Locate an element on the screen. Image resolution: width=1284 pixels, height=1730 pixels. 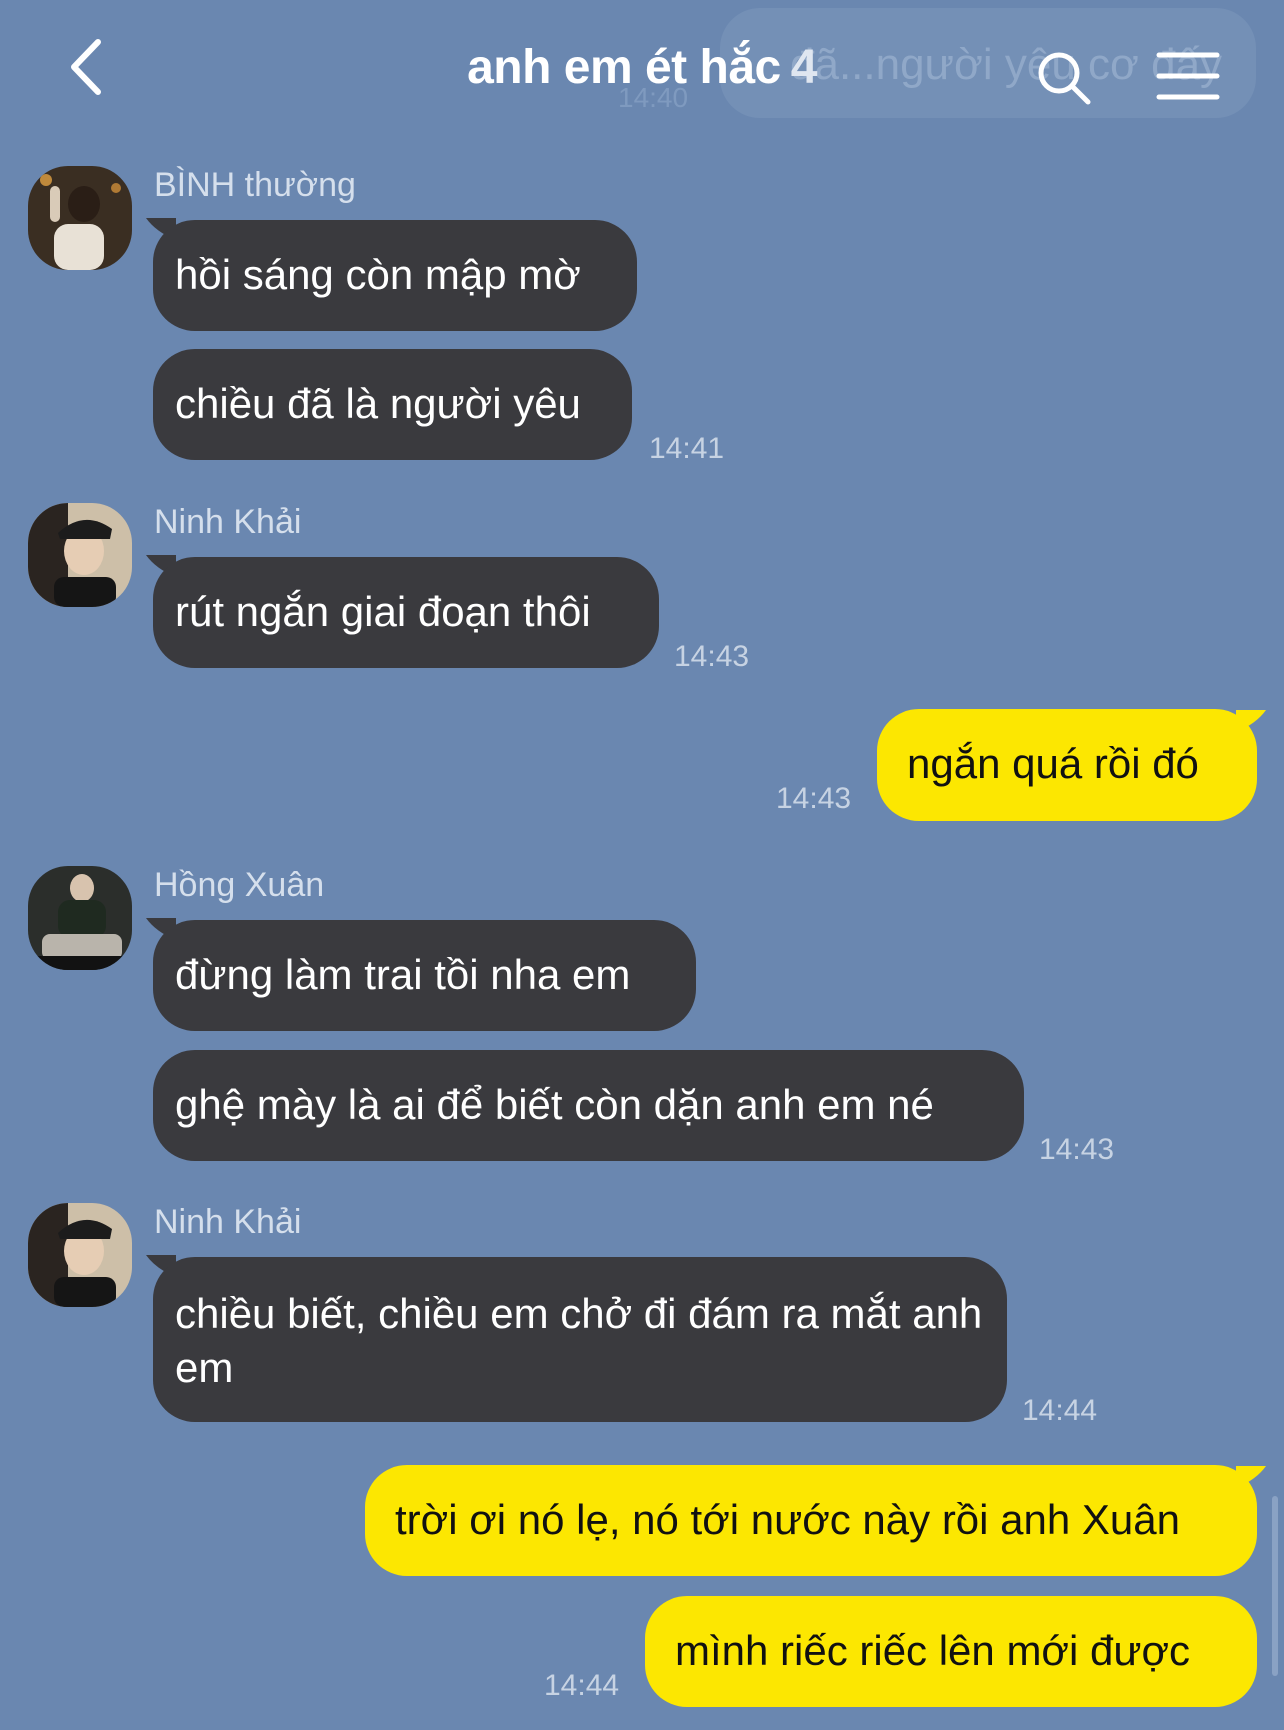
hamburger-menu-icon is located at coordinates (1188, 76).